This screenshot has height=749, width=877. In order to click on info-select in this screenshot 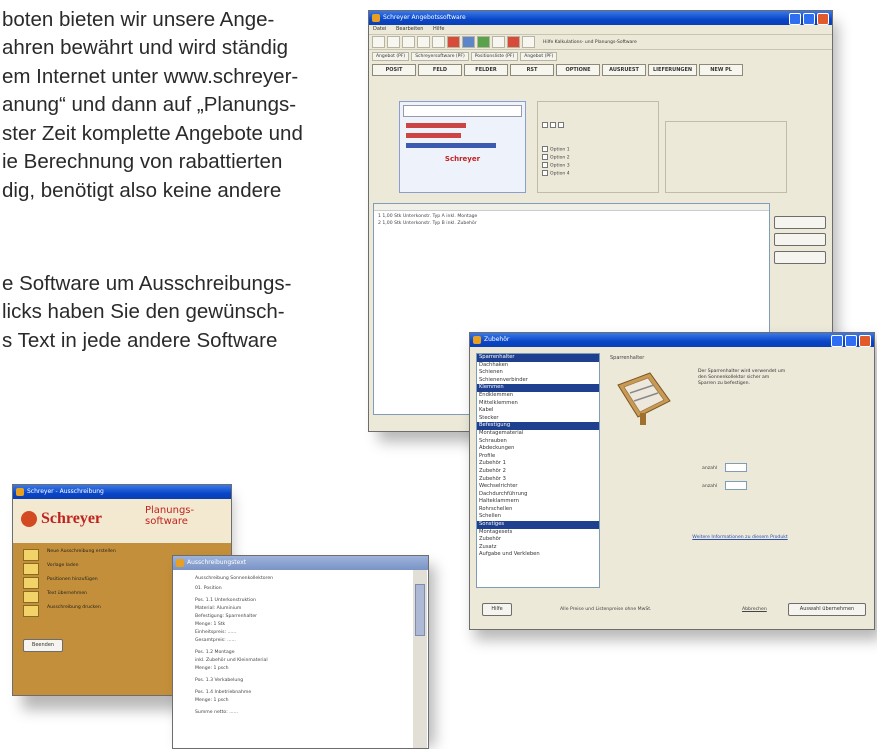, I will do `click(462, 111)`.